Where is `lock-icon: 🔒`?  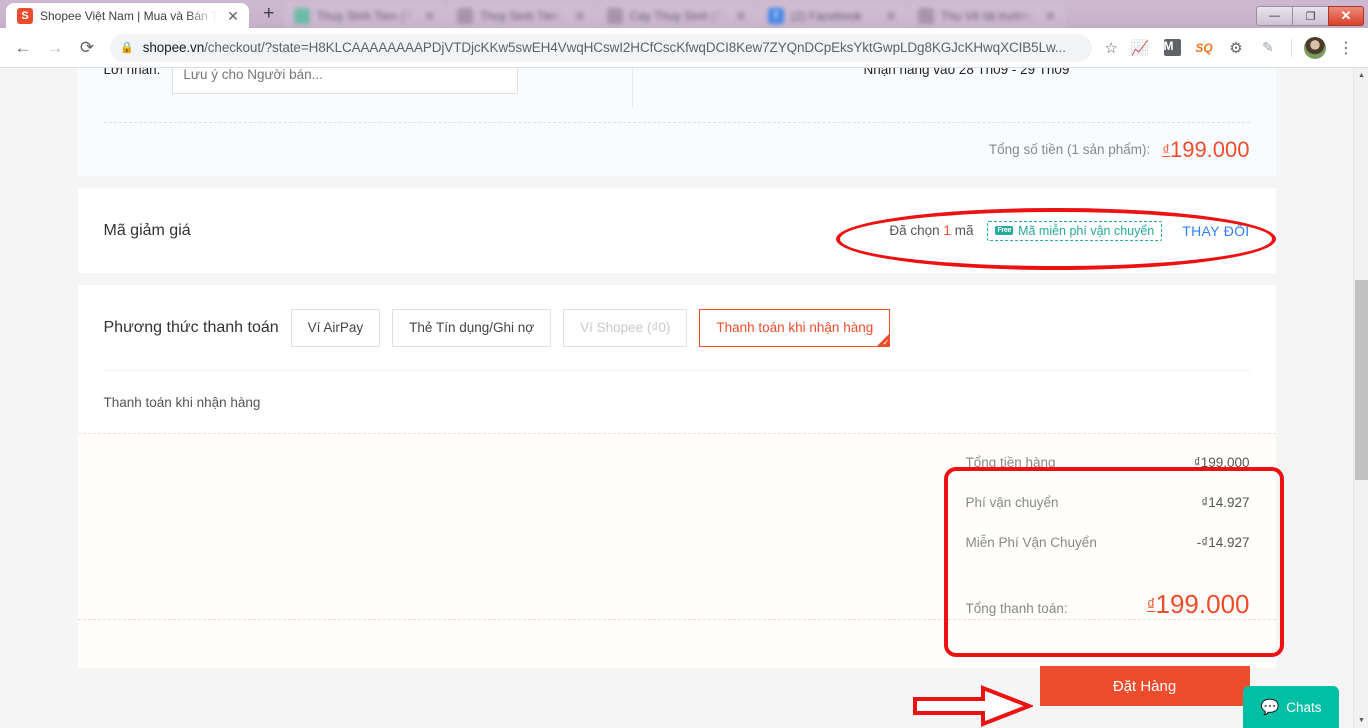
lock-icon: 🔒 is located at coordinates (127, 48).